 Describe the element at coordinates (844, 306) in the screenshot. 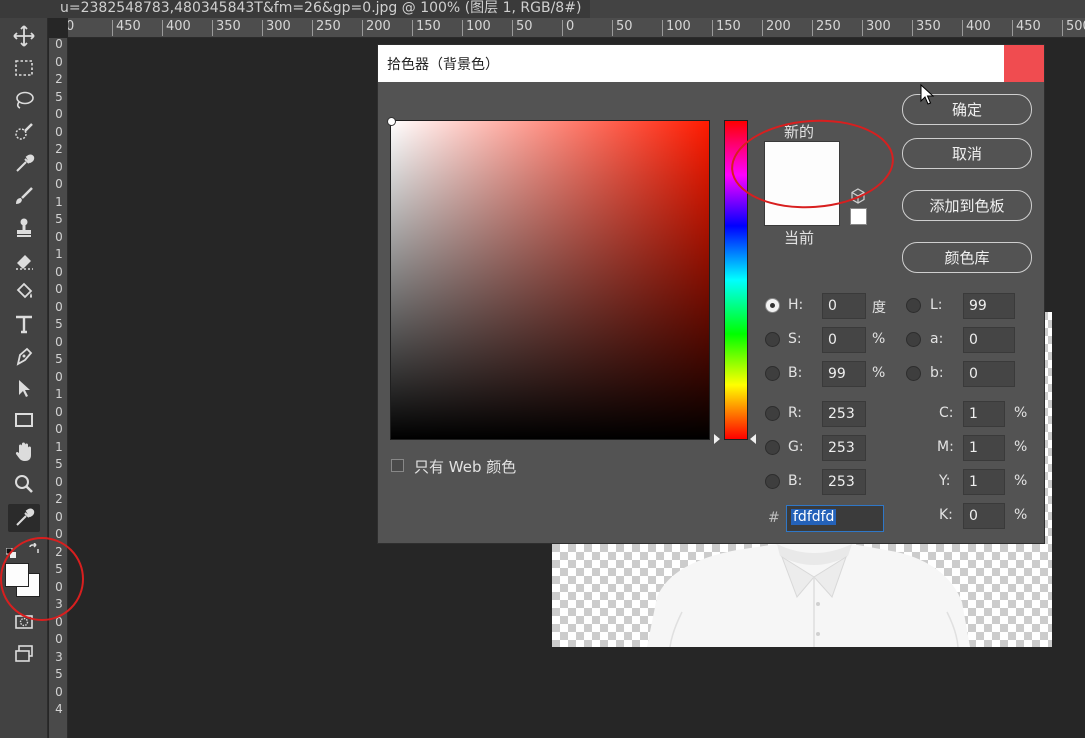

I see `h-input: 0` at that location.